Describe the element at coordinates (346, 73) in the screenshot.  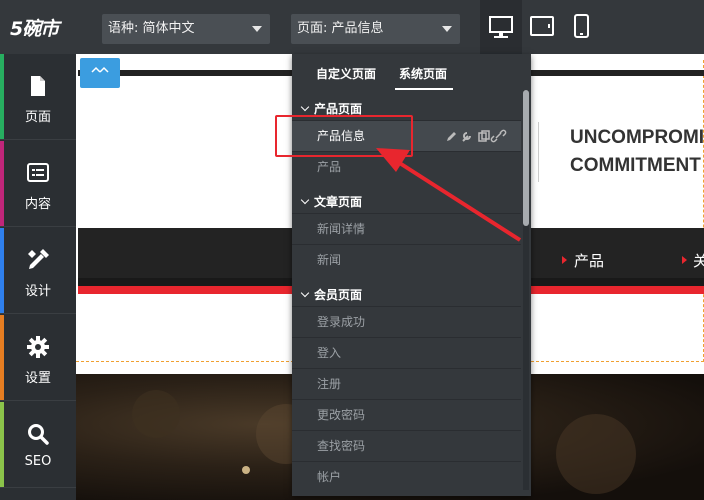
I see `tab-custom-pages: 自定义页面` at that location.